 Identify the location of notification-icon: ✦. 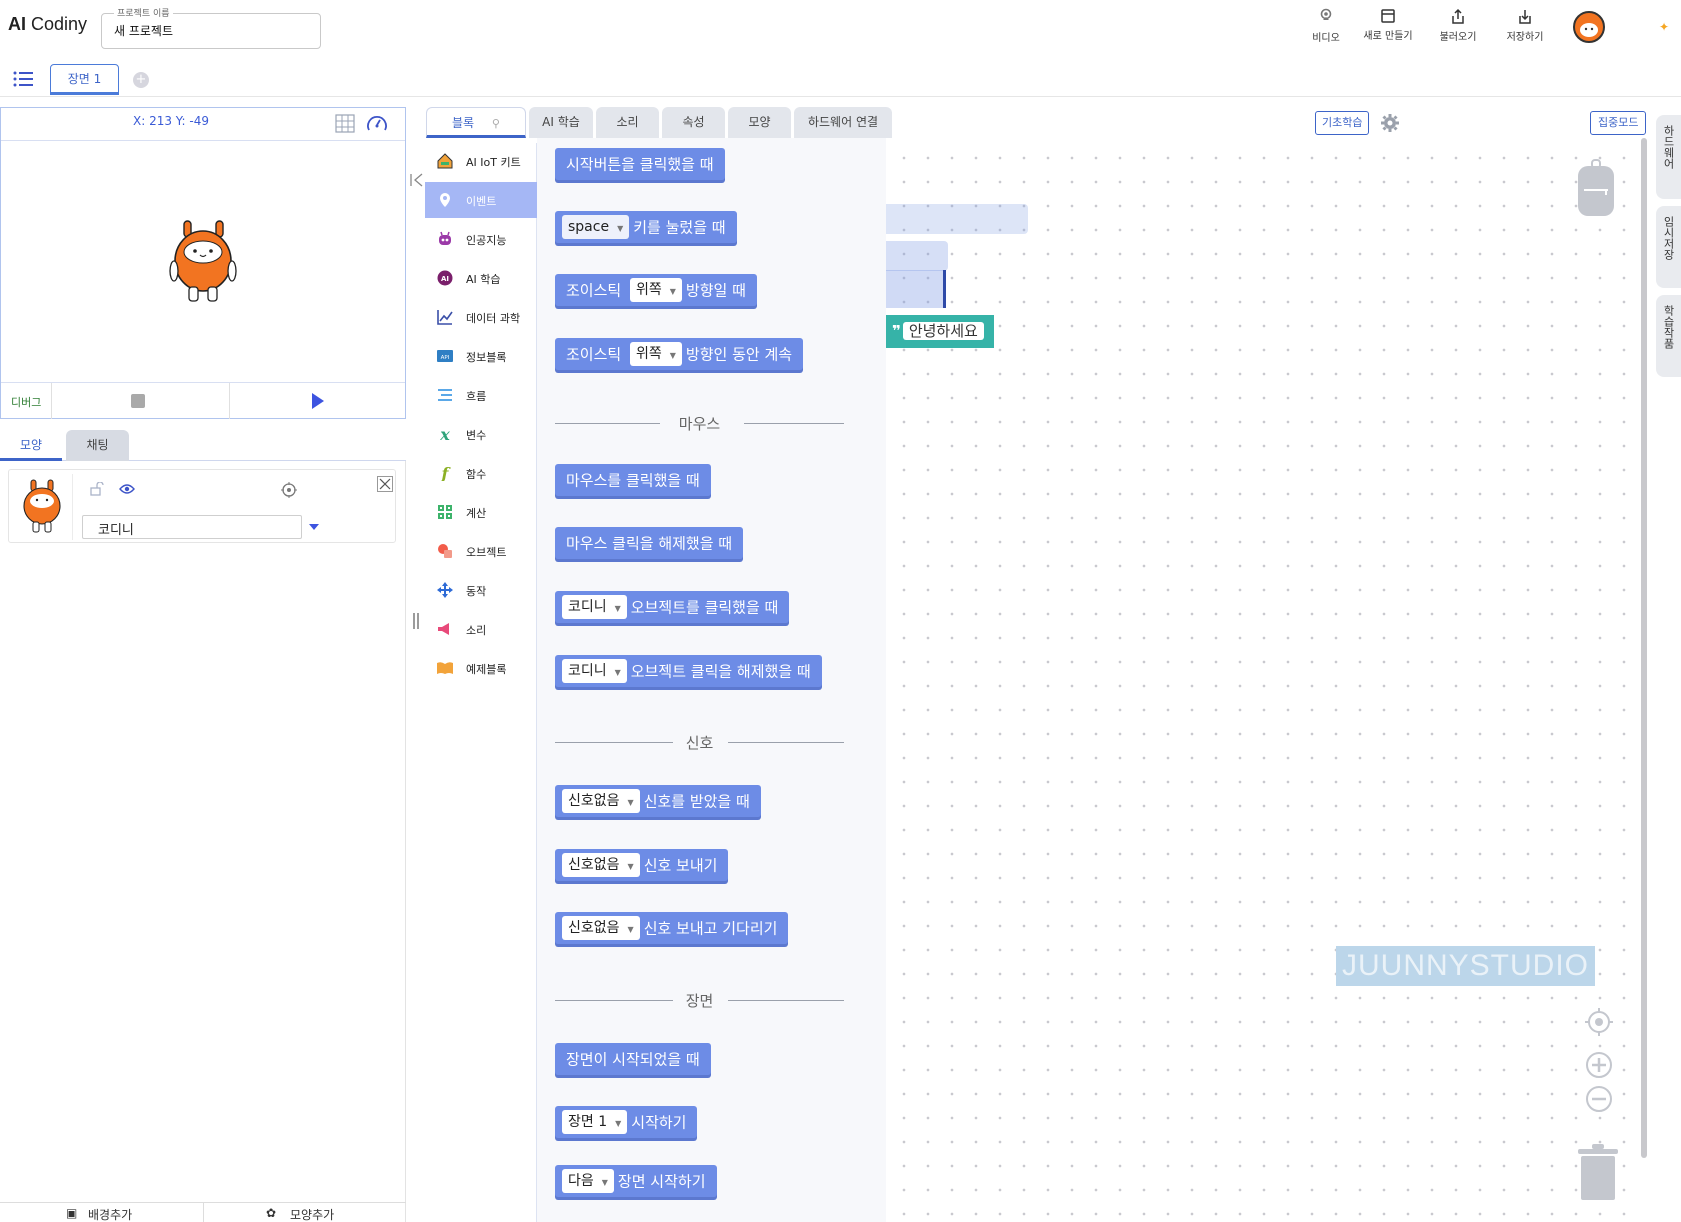
(1664, 27).